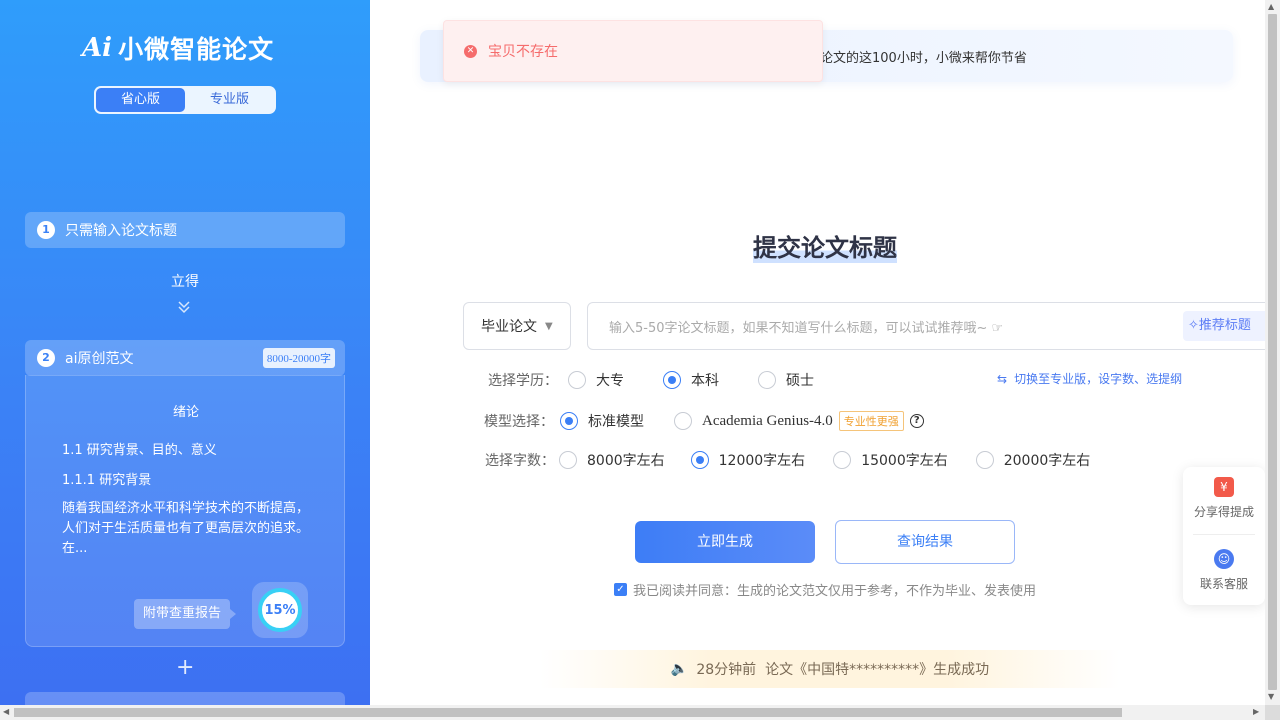  I want to click on service-label: 联系客服, so click(1223, 584).